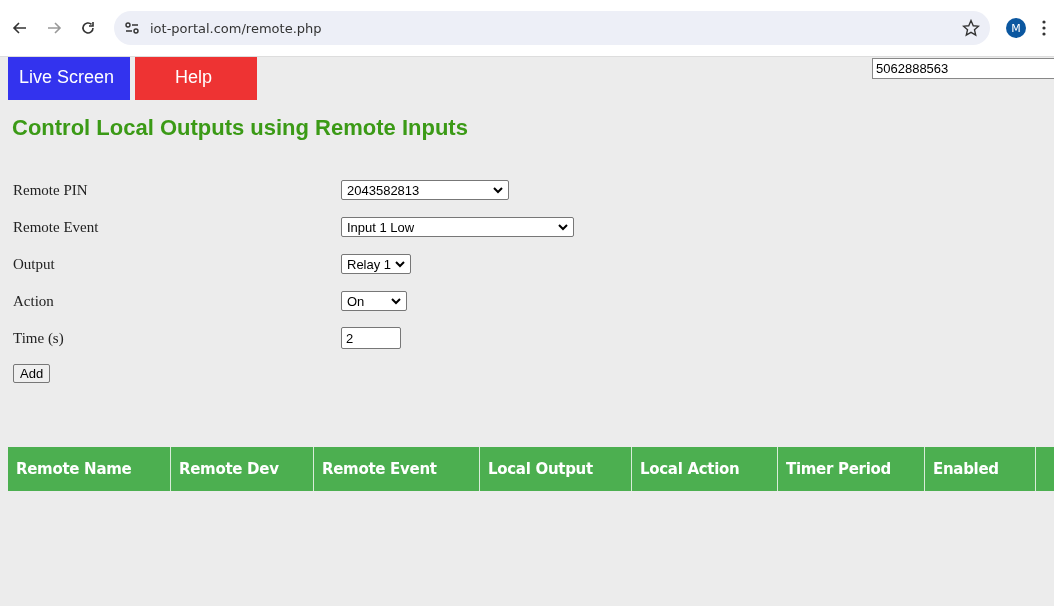 This screenshot has width=1054, height=606. What do you see at coordinates (240, 128) in the screenshot?
I see `page-title: Control Local Outputs using Remote Inputs` at bounding box center [240, 128].